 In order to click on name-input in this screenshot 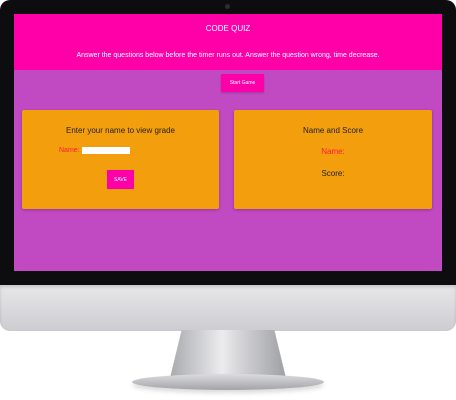, I will do `click(105, 150)`.